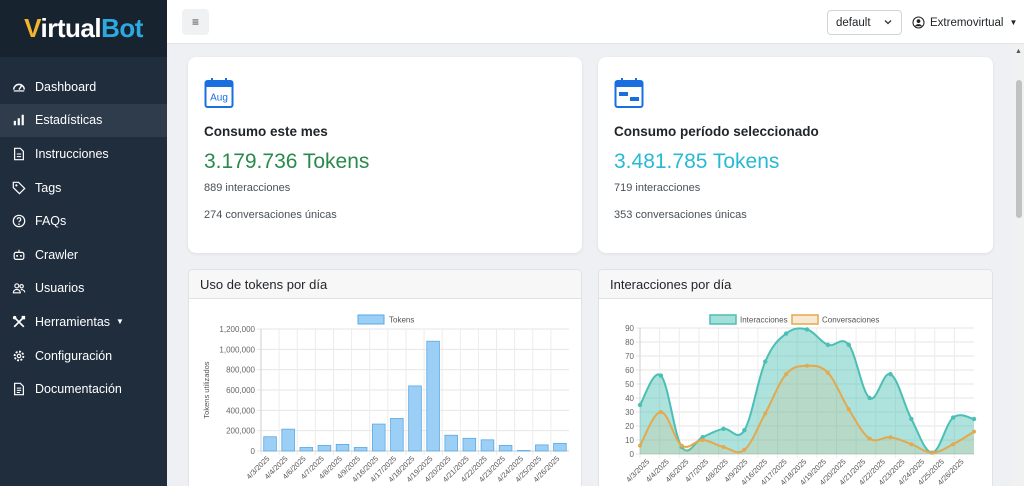 The width and height of the screenshot is (1024, 486). Describe the element at coordinates (19, 154) in the screenshot. I see `document-icon` at that location.